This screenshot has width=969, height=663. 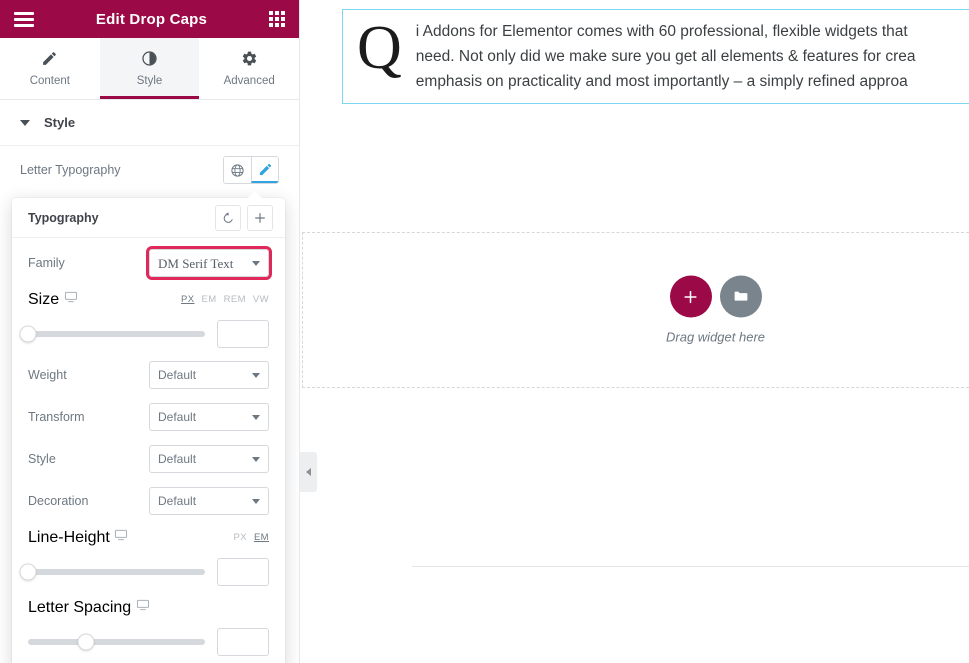 What do you see at coordinates (148, 299) in the screenshot?
I see `field-size-header: Size PX EM REM VW` at bounding box center [148, 299].